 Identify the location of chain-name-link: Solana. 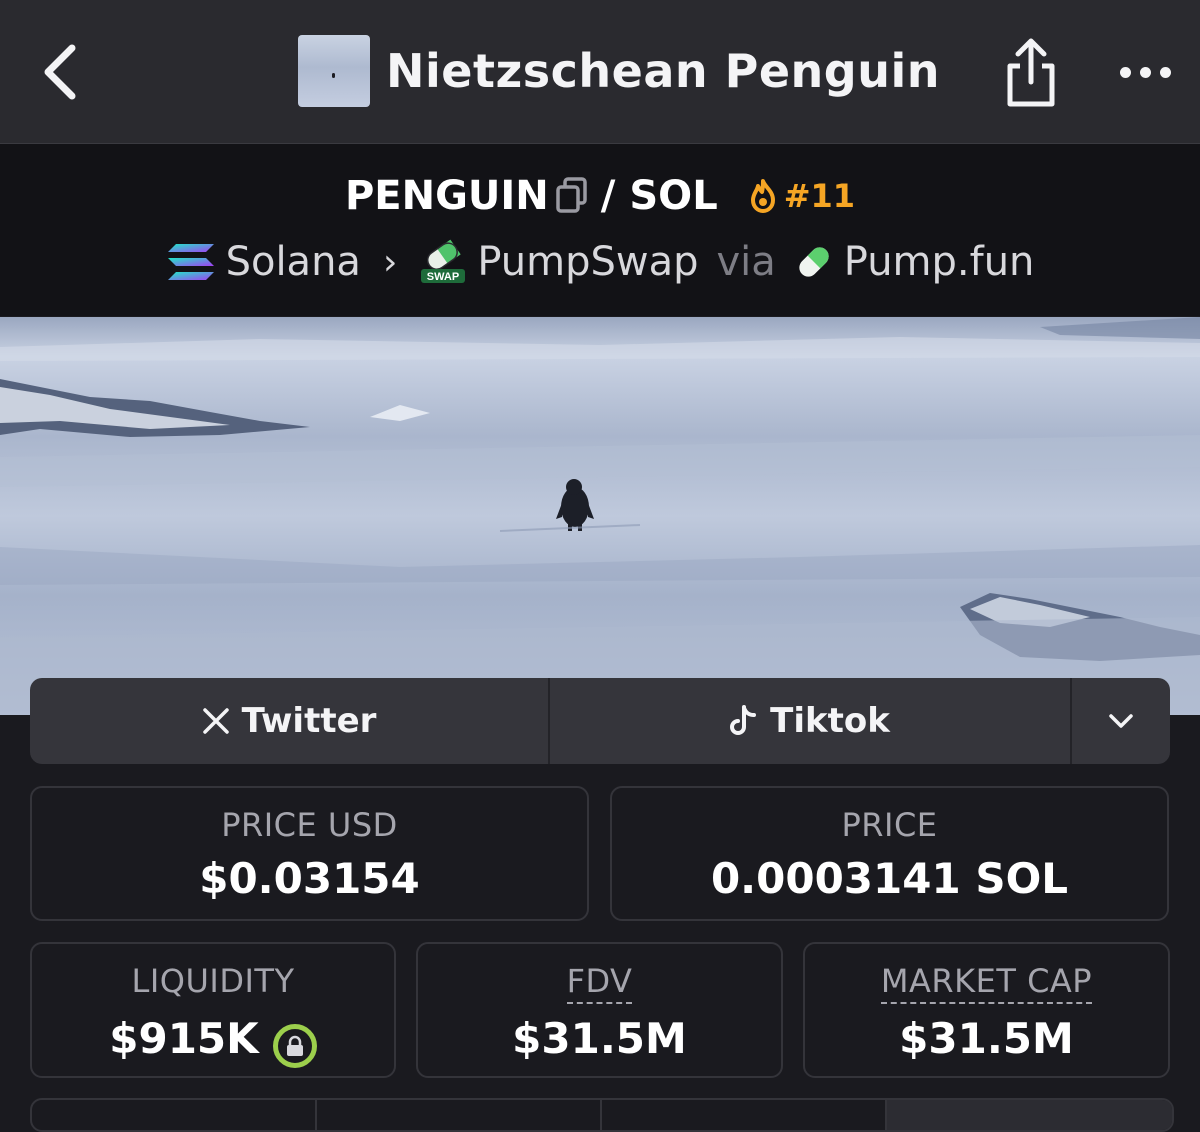
(293, 262).